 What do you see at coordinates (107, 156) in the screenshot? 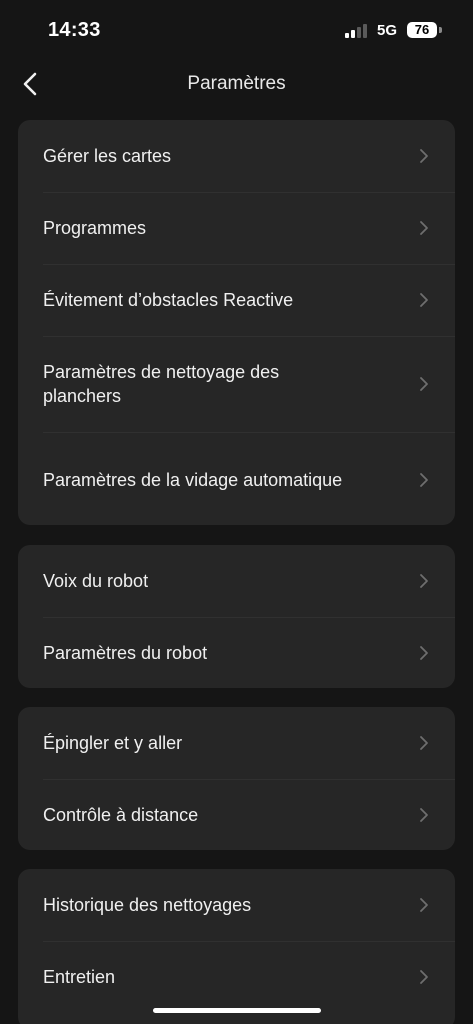
I see `settings-item-label: Gérer les cartes` at bounding box center [107, 156].